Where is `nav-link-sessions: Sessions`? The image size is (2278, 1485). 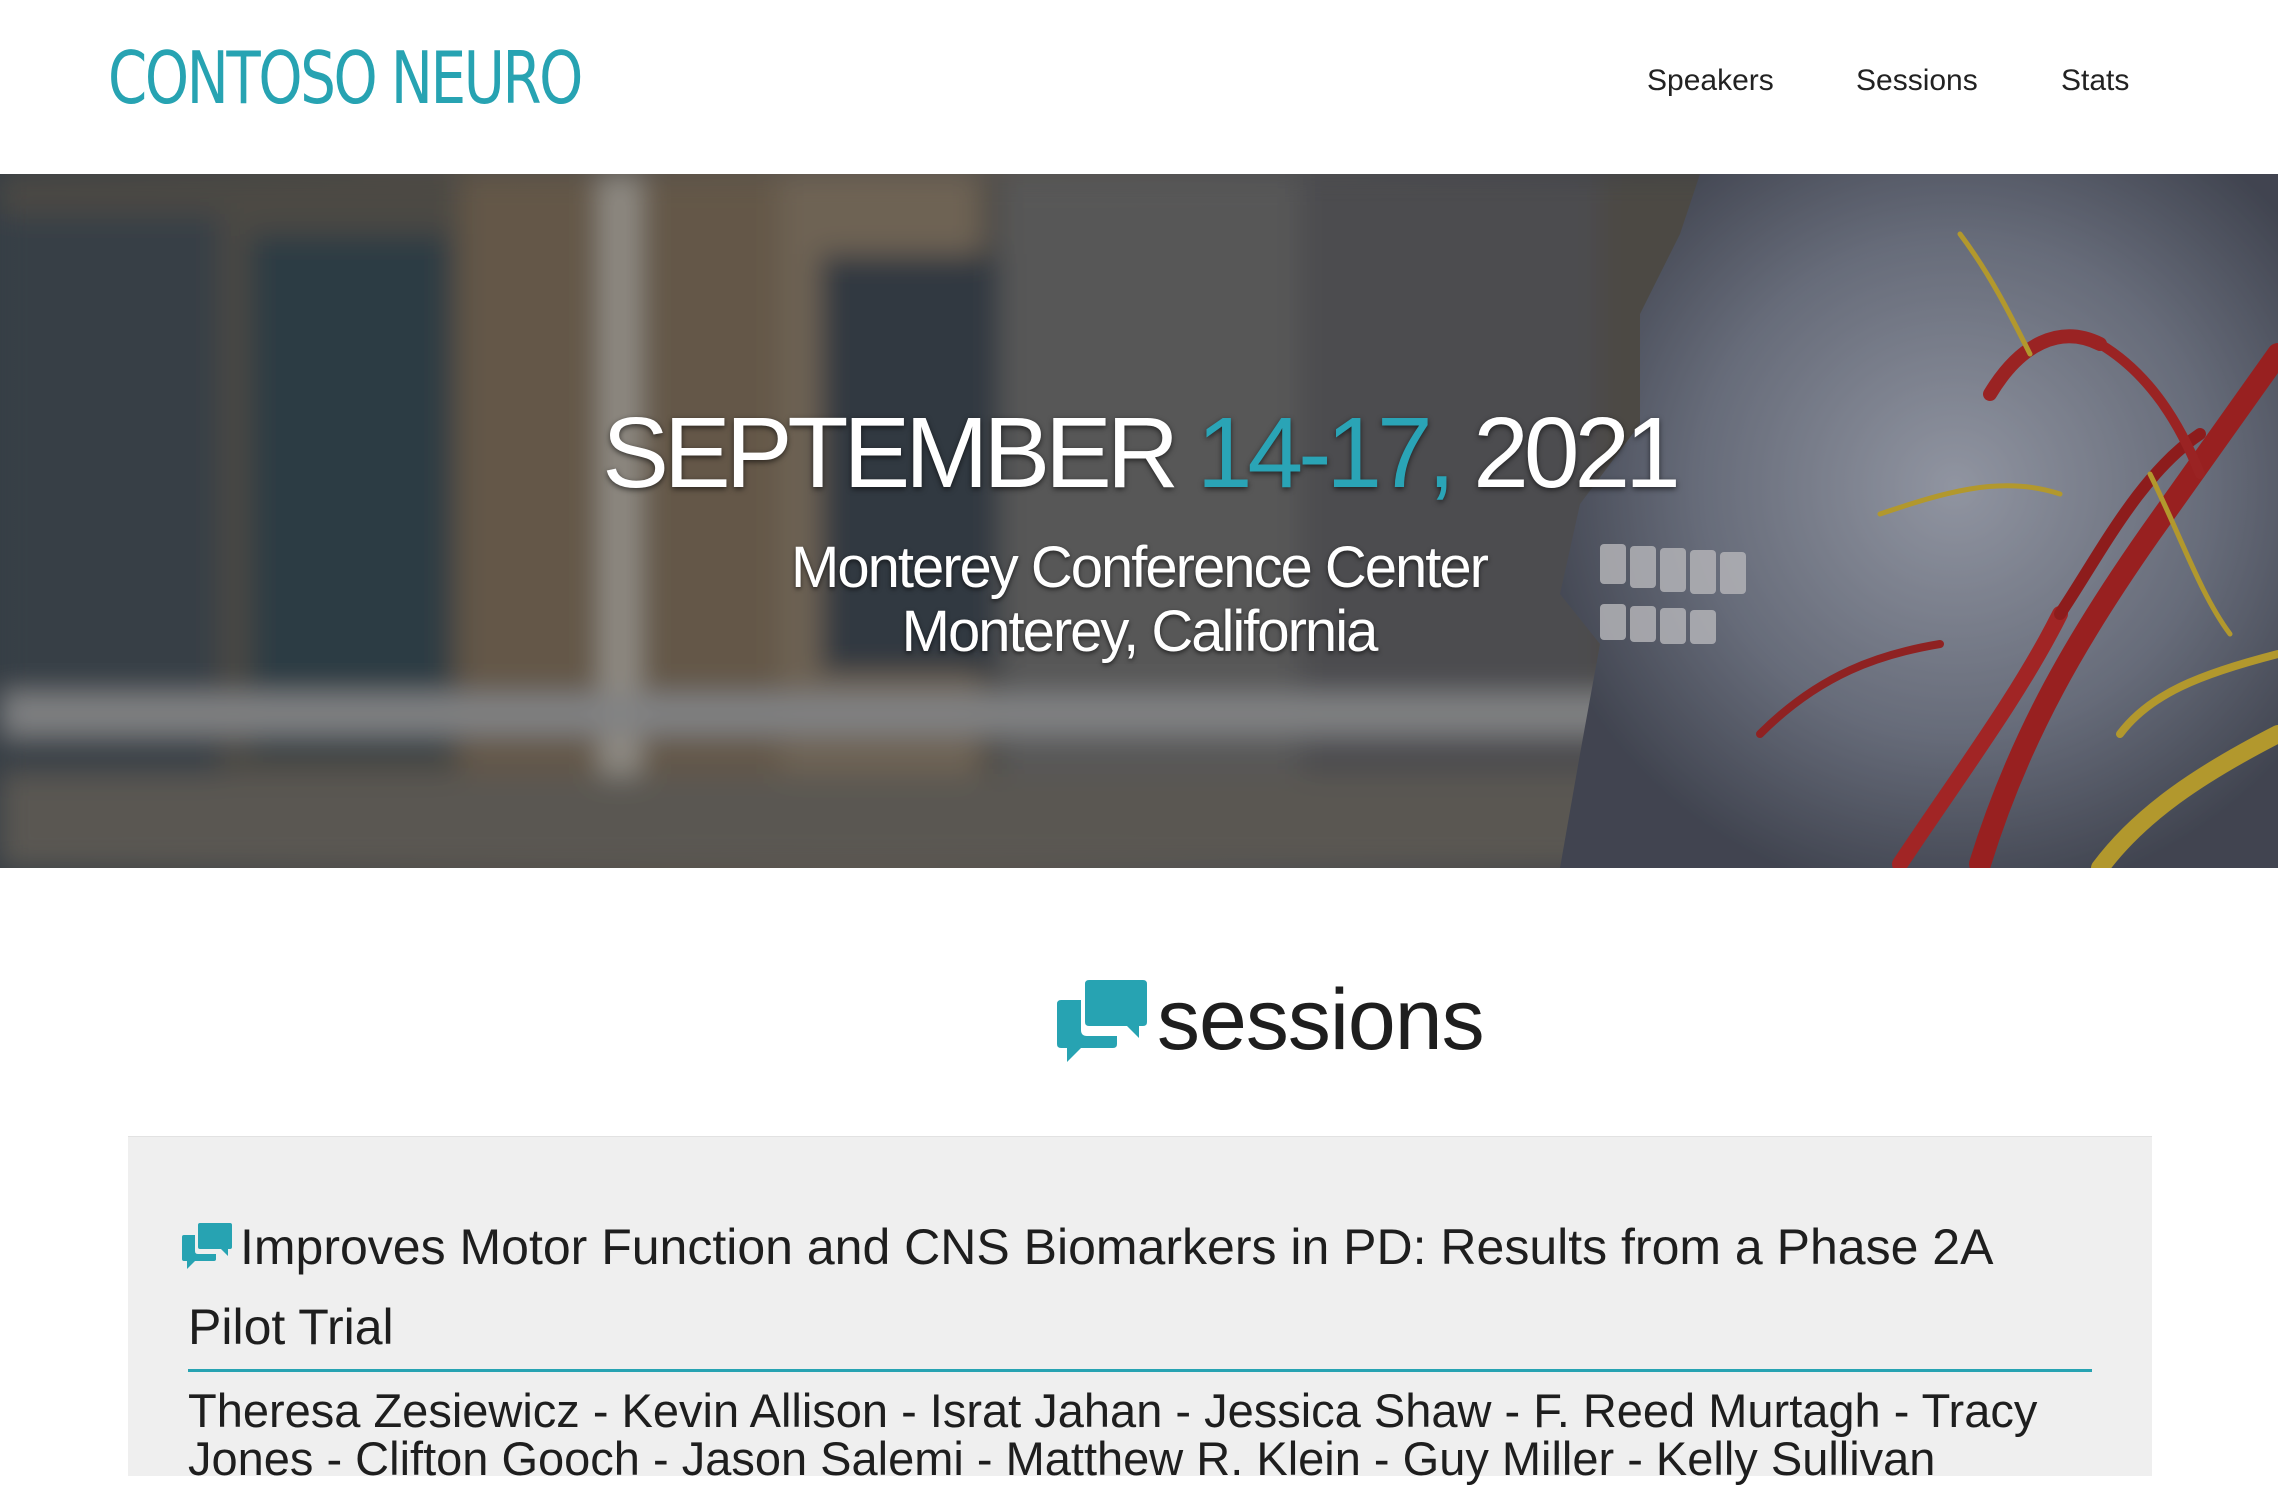 nav-link-sessions: Sessions is located at coordinates (1917, 81).